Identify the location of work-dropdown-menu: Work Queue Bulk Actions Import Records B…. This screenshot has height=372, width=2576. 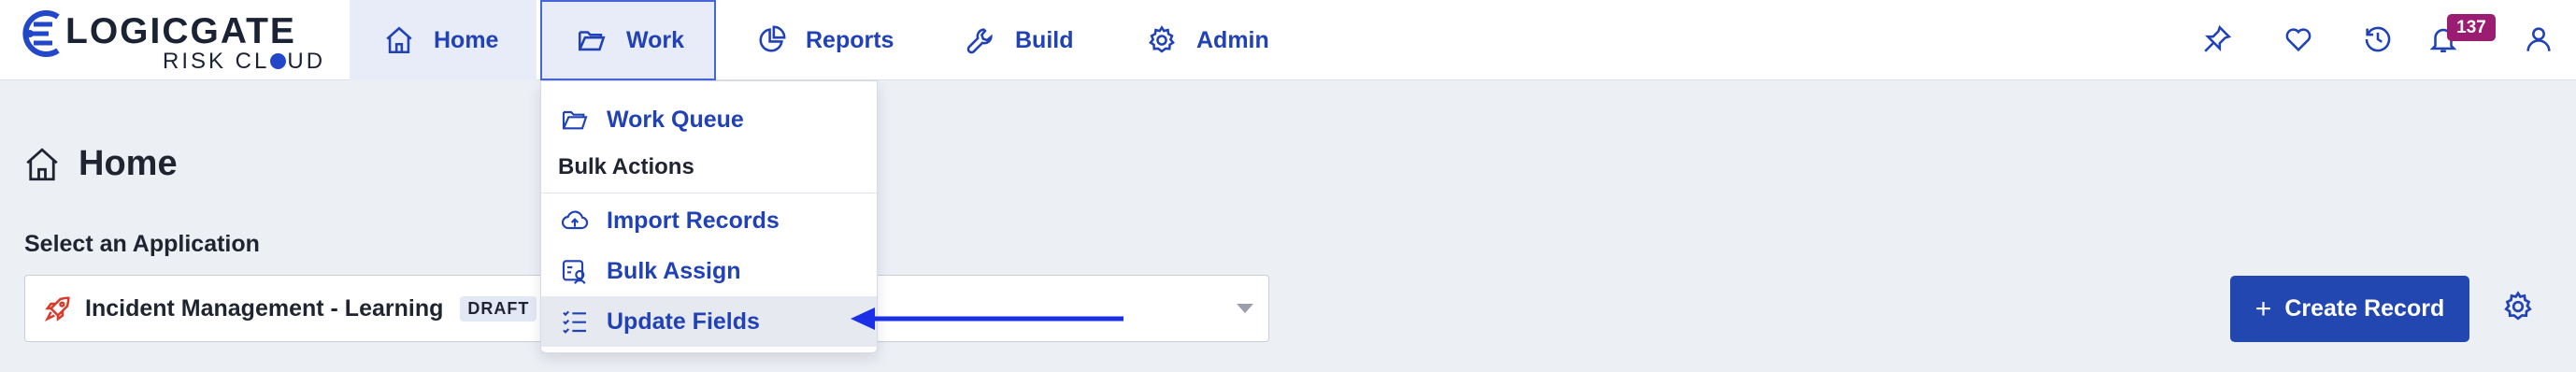
(709, 216).